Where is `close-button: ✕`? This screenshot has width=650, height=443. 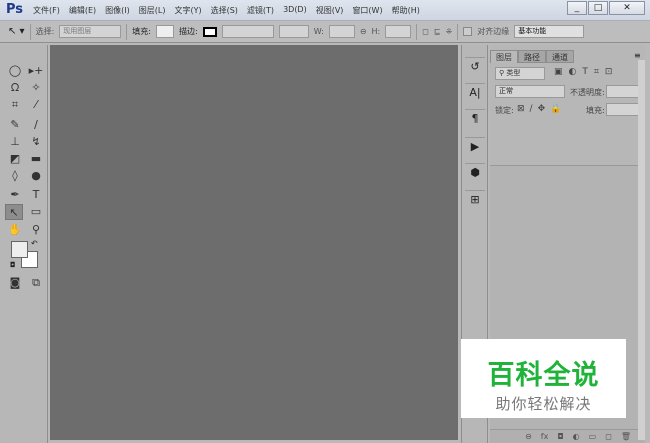
close-button: ✕ is located at coordinates (627, 8).